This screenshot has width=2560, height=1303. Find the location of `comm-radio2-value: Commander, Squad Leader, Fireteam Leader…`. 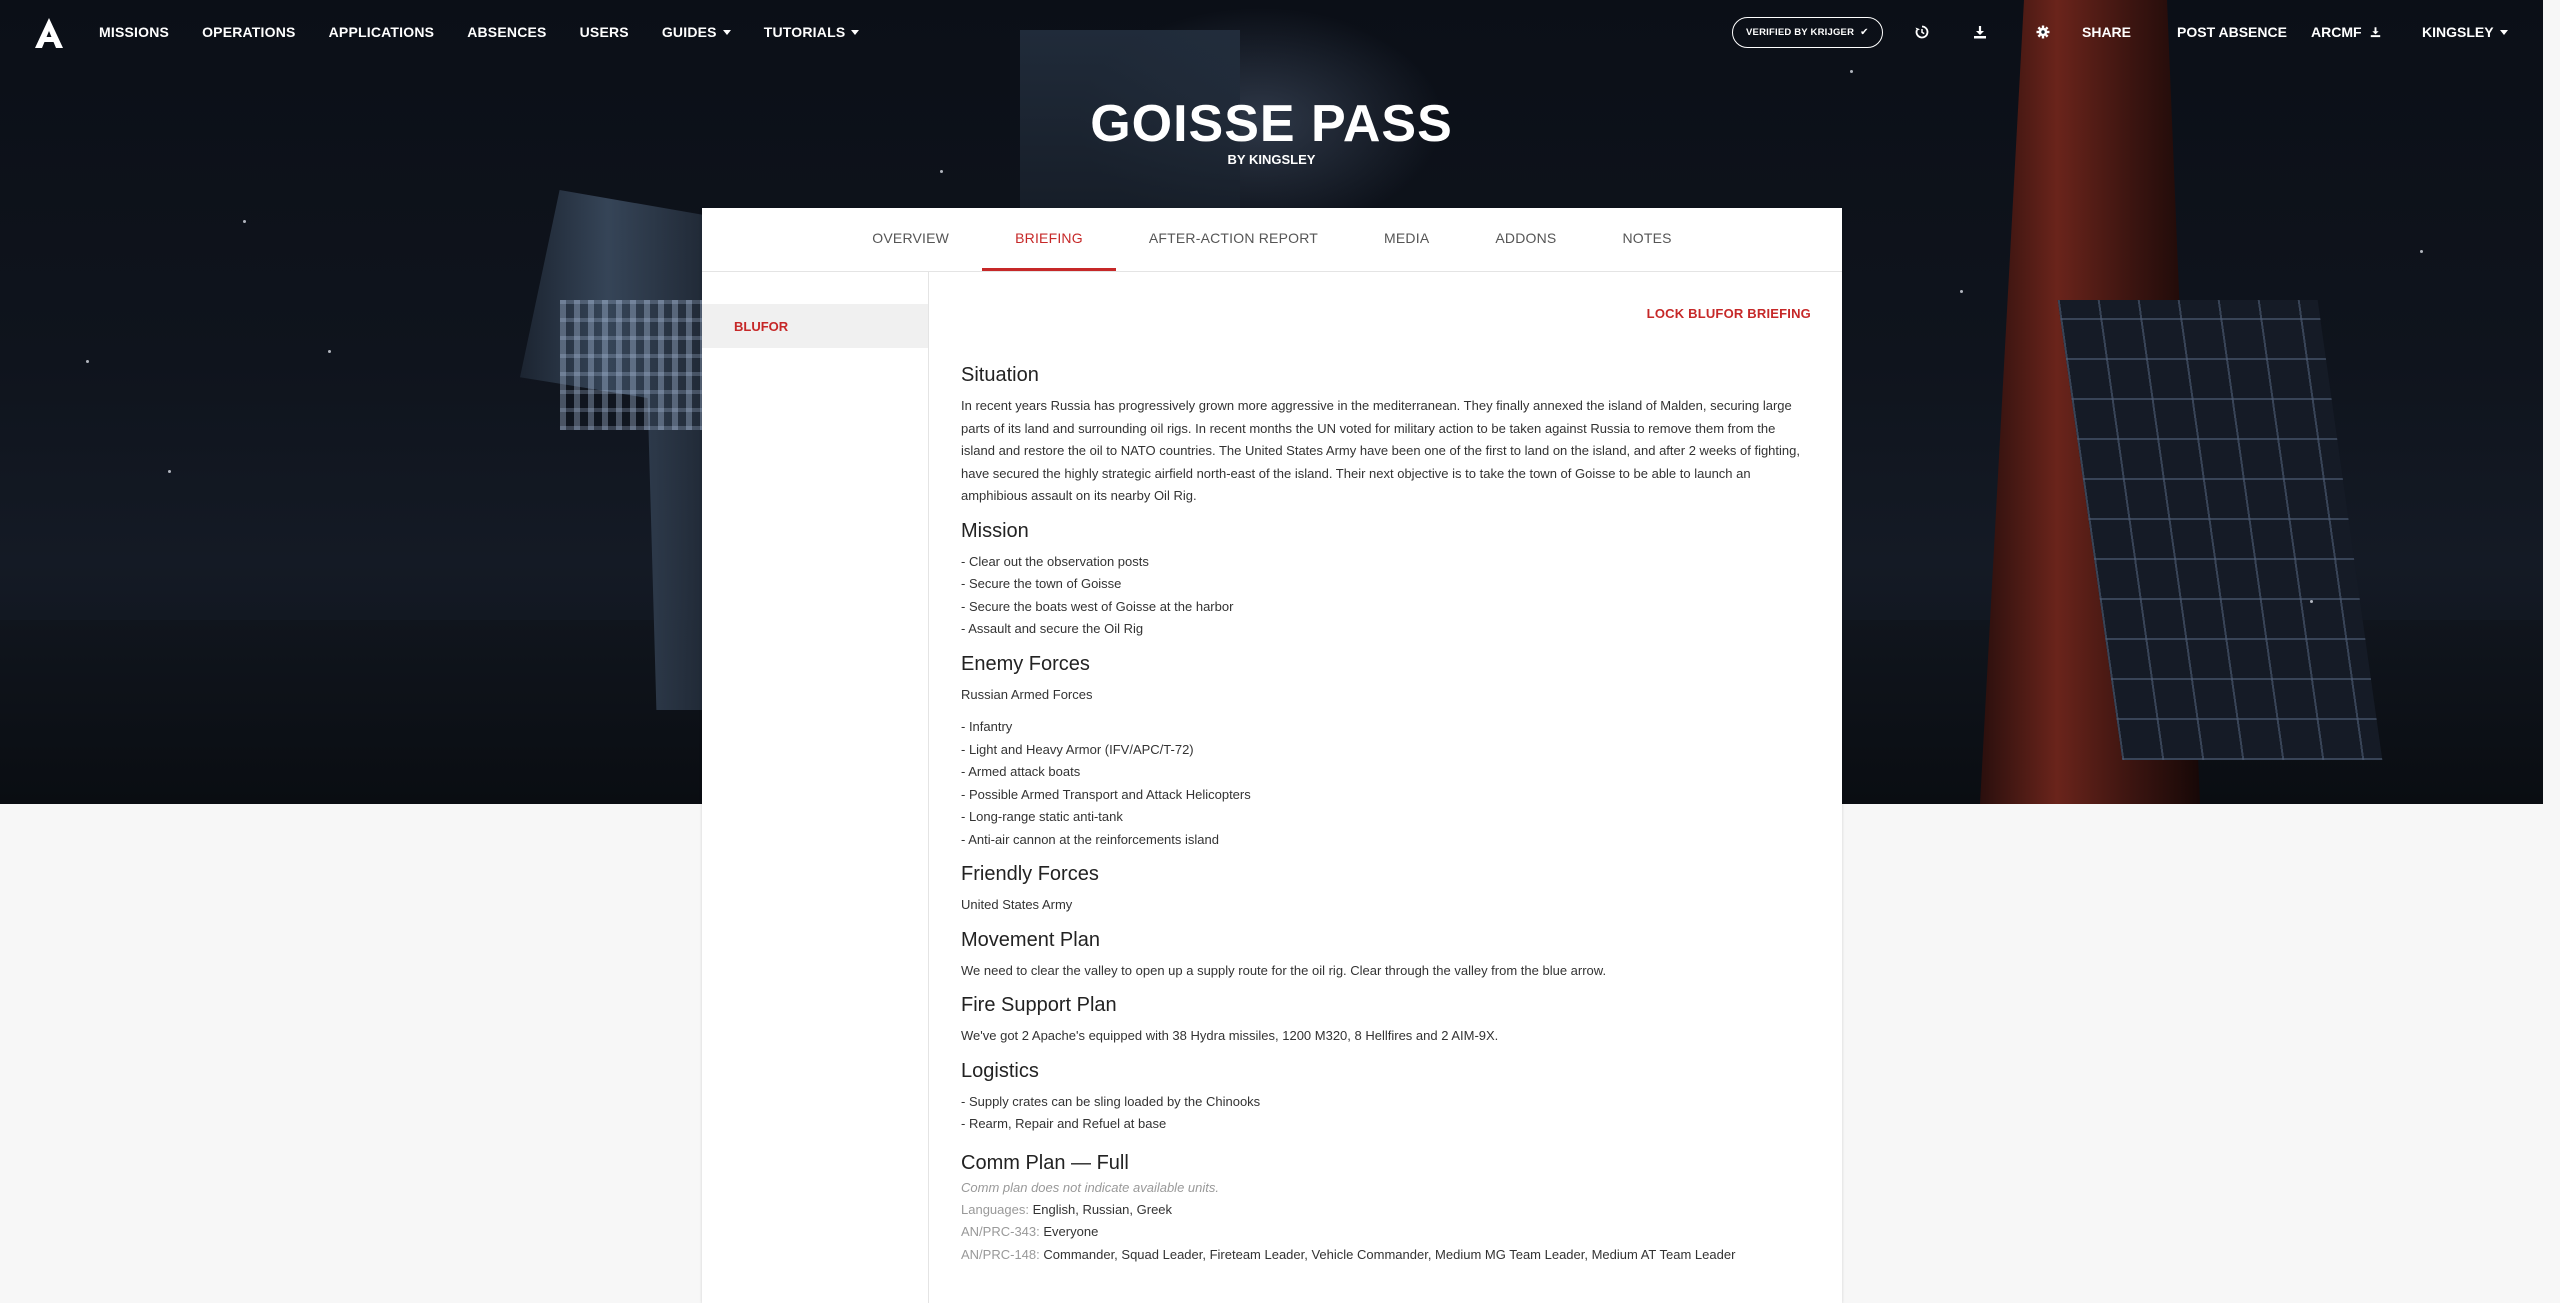

comm-radio2-value: Commander, Squad Leader, Fireteam Leader… is located at coordinates (1389, 1254).